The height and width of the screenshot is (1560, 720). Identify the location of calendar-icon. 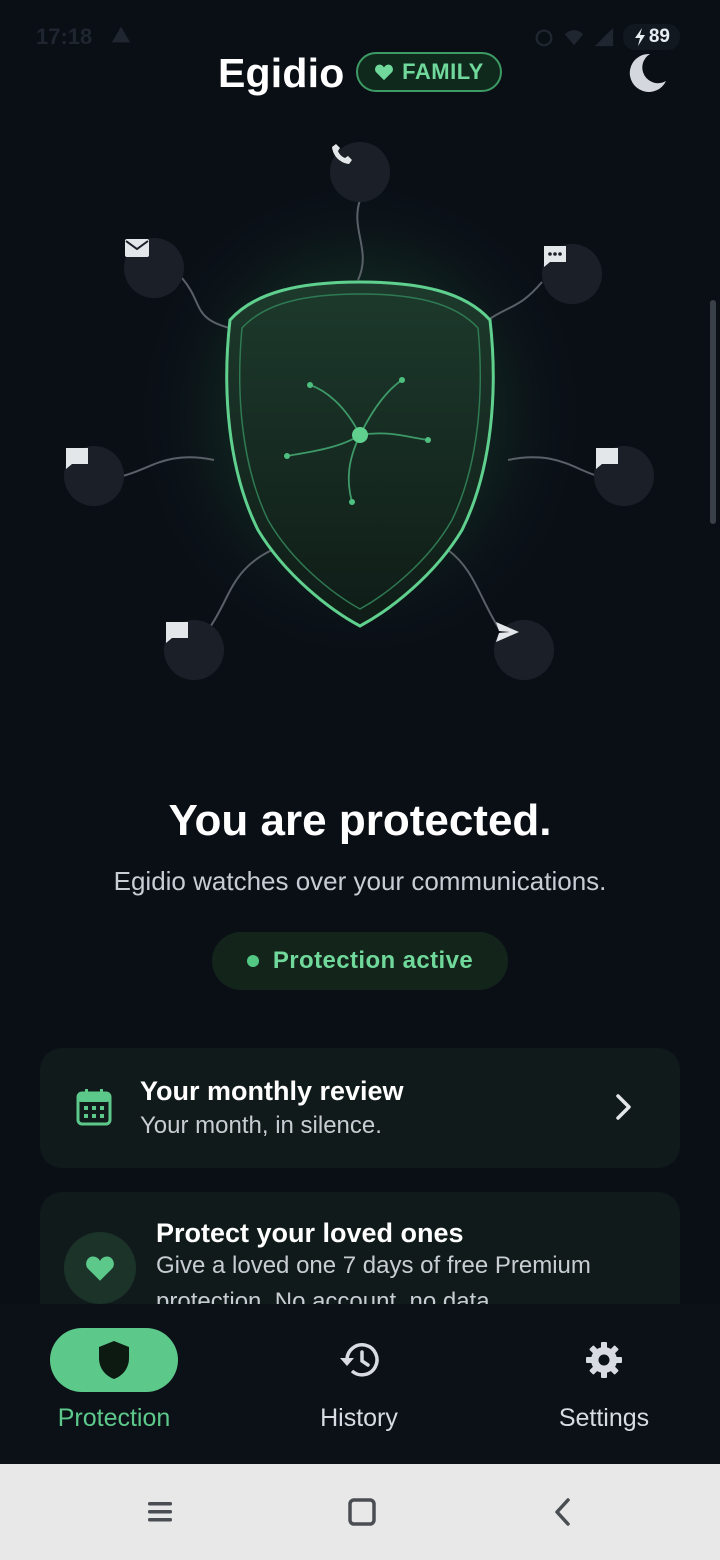
(94, 1107).